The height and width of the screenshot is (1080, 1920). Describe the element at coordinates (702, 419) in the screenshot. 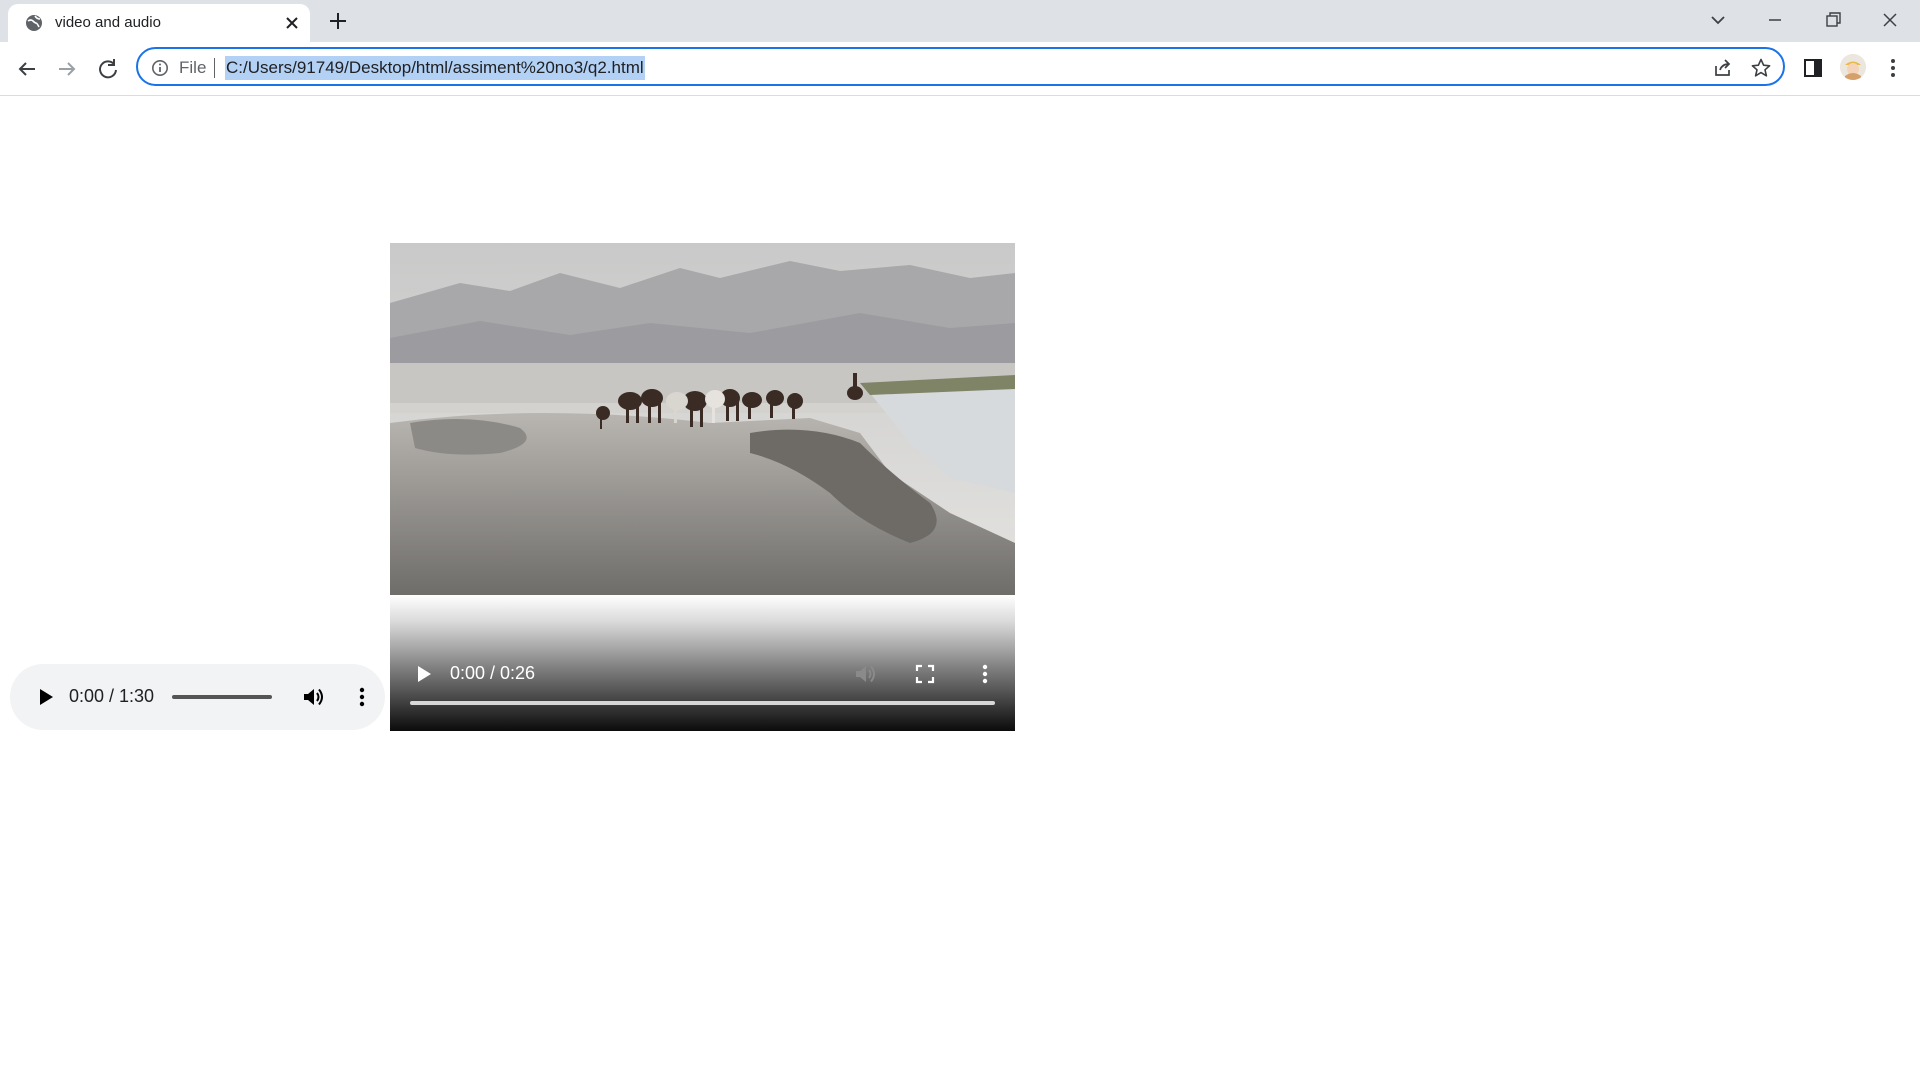

I see `video-frame-horses` at that location.